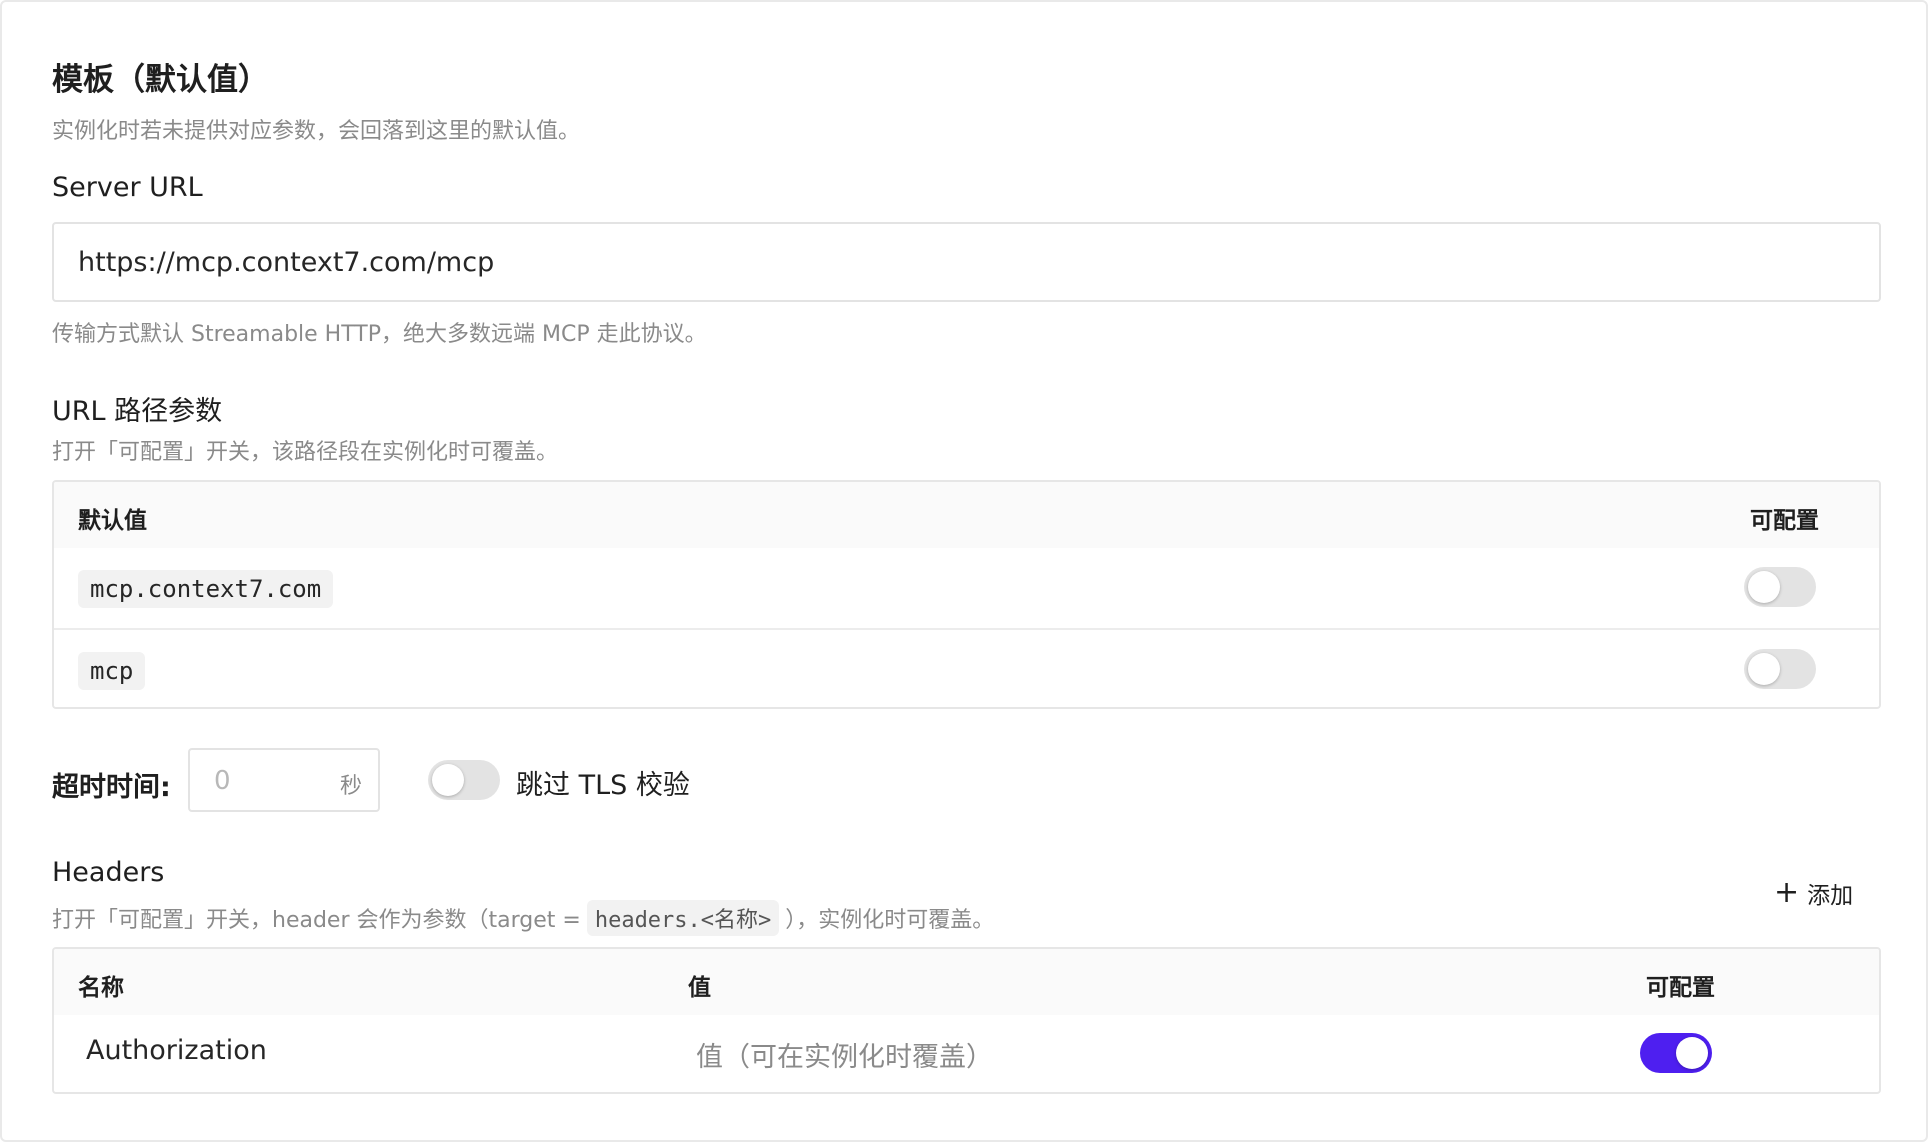 Image resolution: width=1928 pixels, height=1142 pixels. What do you see at coordinates (111, 787) in the screenshot?
I see `timeout-label: 超时时间:` at bounding box center [111, 787].